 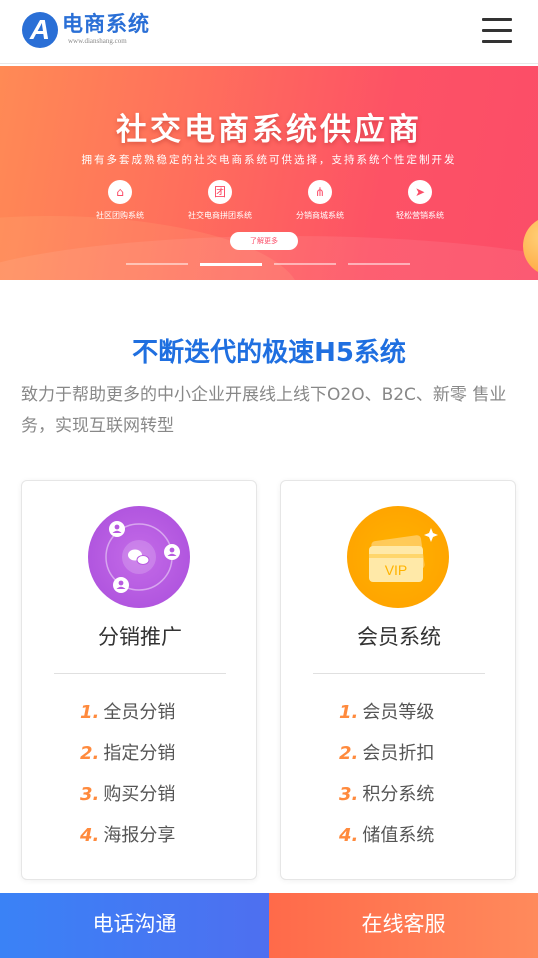 I want to click on banner-feature-label: 轻松营销系统, so click(x=420, y=215).